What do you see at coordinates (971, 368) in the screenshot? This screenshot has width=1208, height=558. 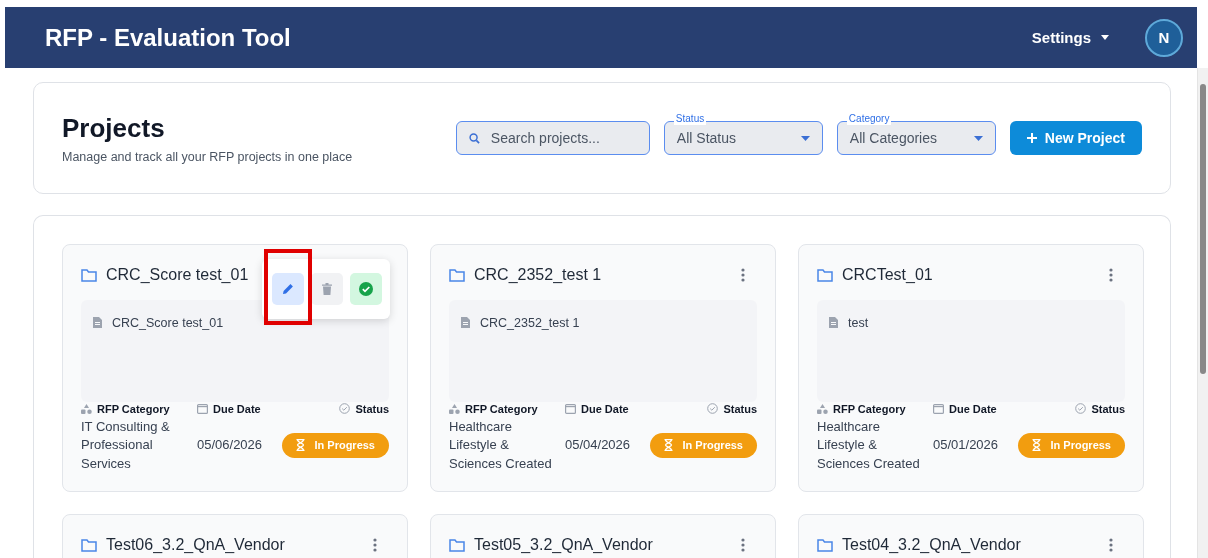 I see `project-card: CRCTest_01 test RFP Category Healthcare Lifestyle & Sciences Created Due Date 05/01/2026 Status In Progress` at bounding box center [971, 368].